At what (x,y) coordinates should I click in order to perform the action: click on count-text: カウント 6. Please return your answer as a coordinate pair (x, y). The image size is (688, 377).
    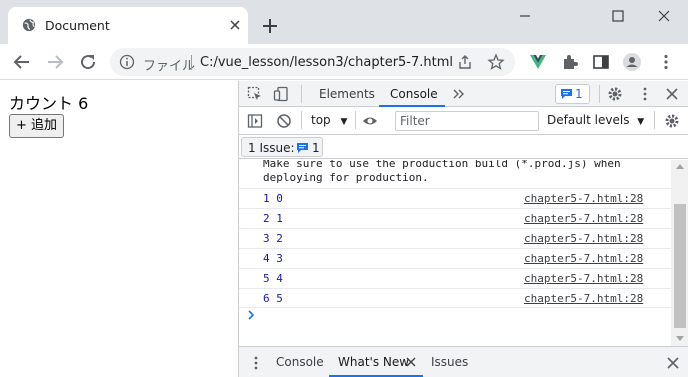
    Looking at the image, I should click on (49, 103).